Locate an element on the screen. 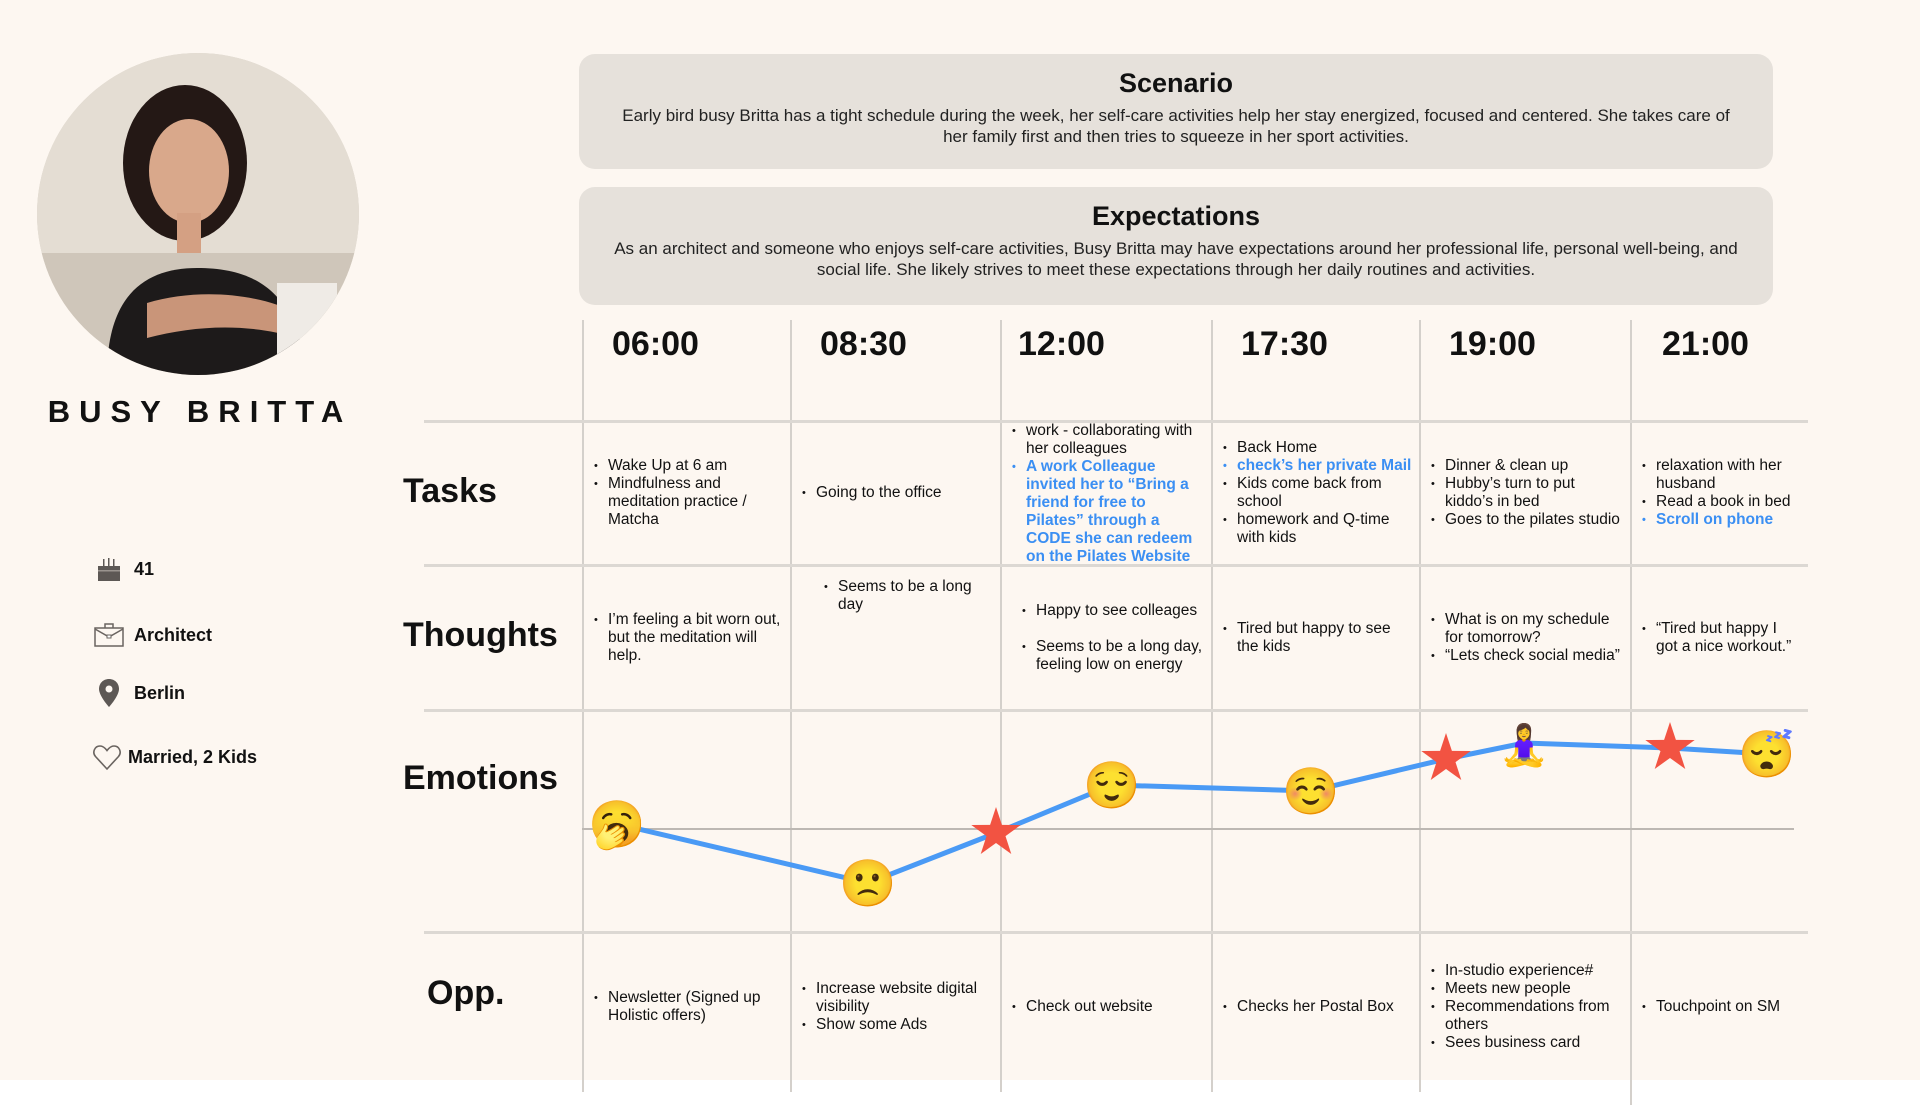 The width and height of the screenshot is (1920, 1106). persona-name: BUSY BRITTA is located at coordinates (200, 411).